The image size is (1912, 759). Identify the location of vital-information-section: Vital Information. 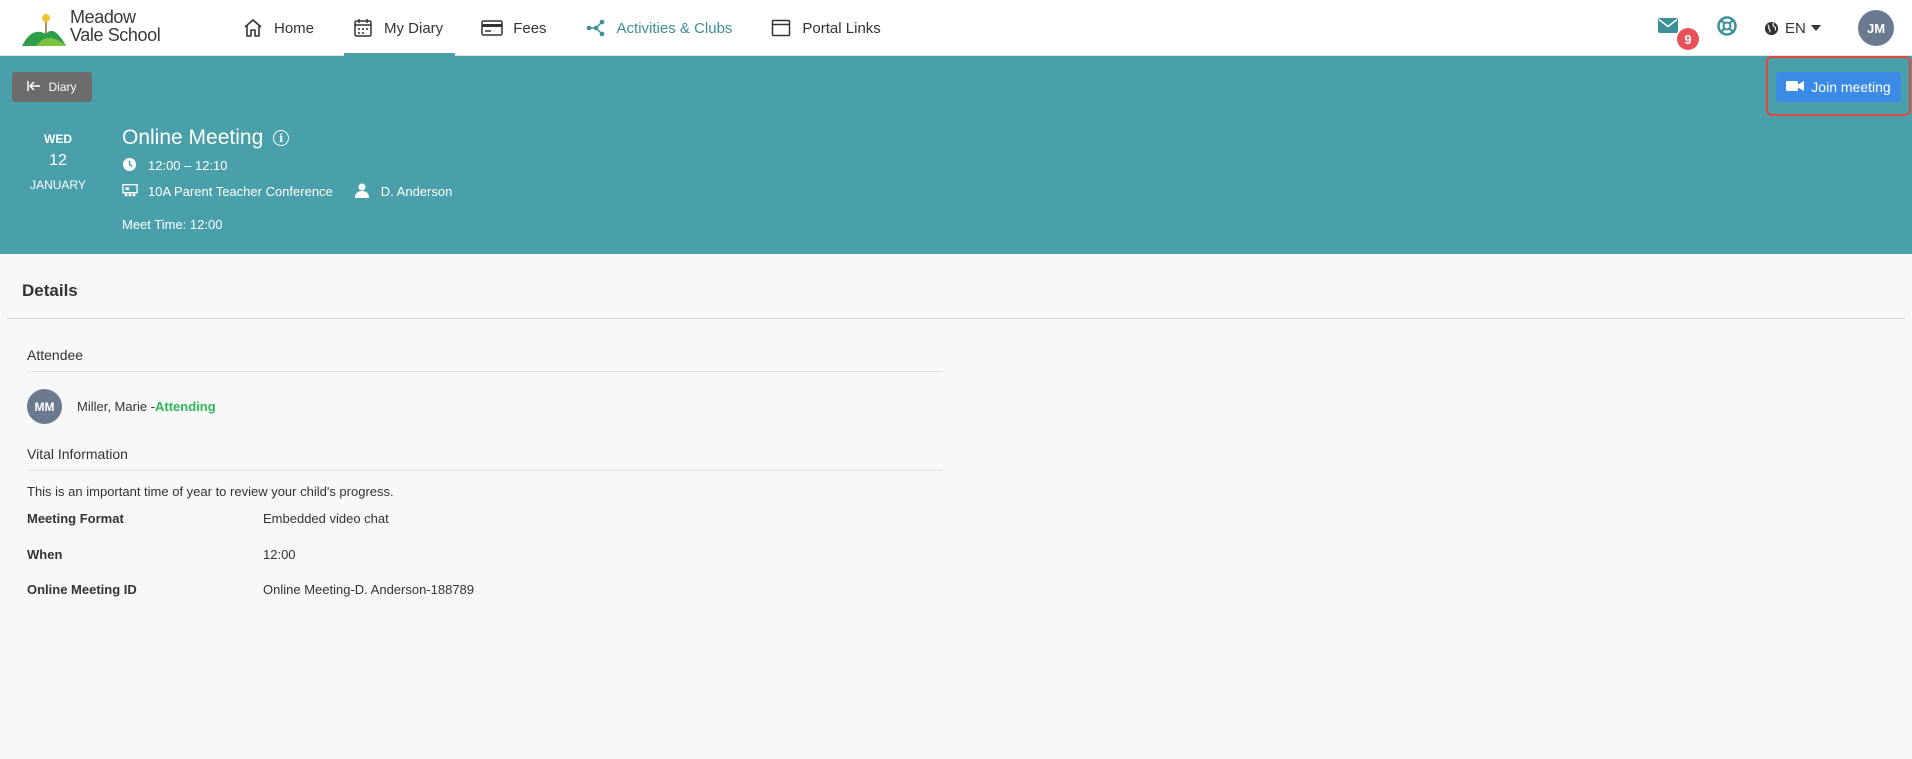
(485, 458).